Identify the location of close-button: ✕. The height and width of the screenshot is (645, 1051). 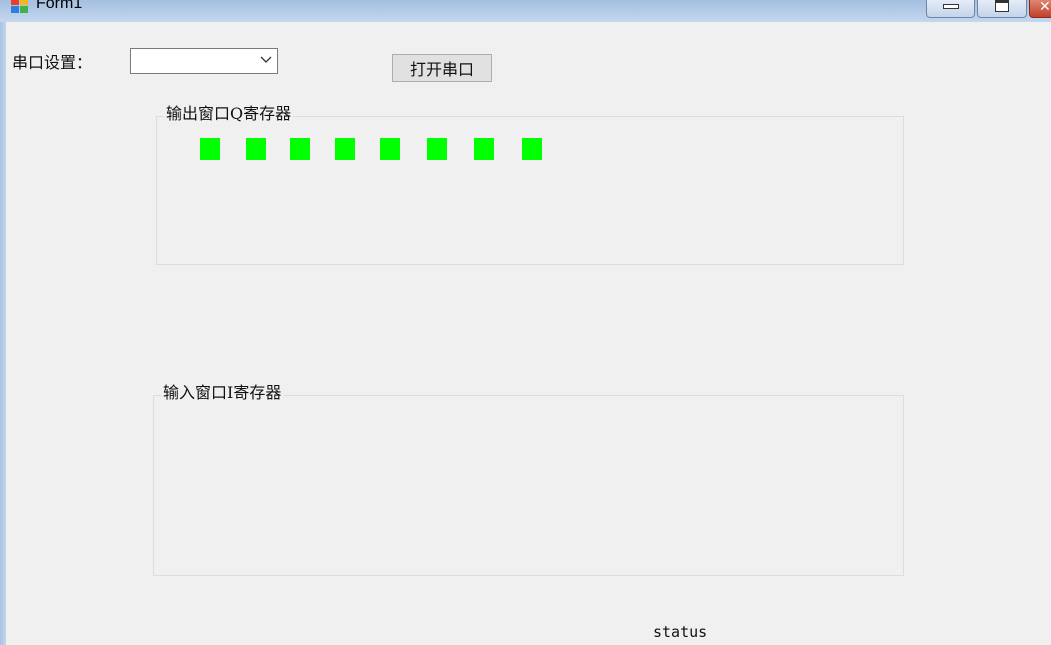
(1040, 9).